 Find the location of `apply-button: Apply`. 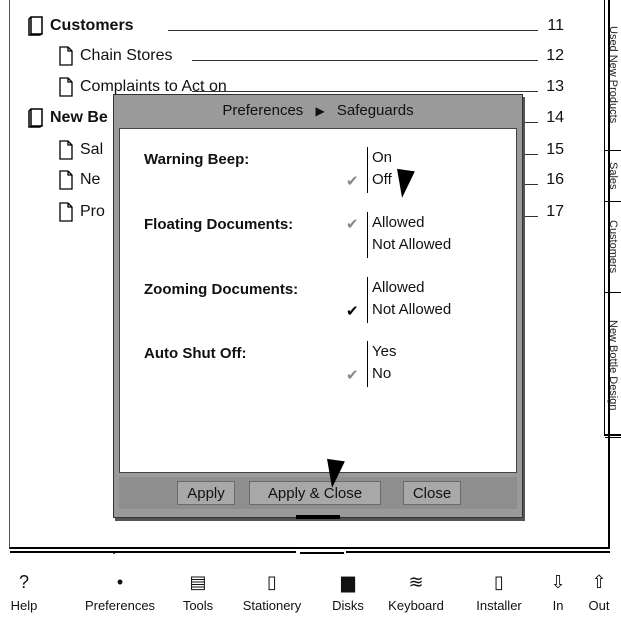

apply-button: Apply is located at coordinates (206, 493).